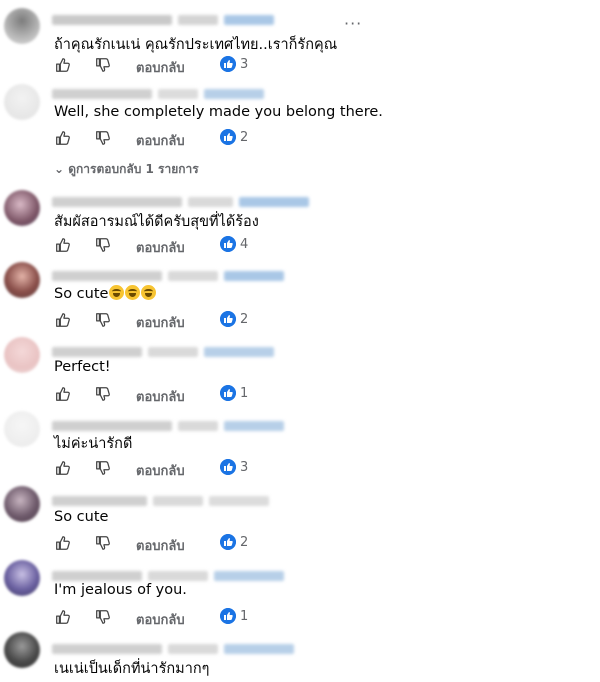 This screenshot has height=682, width=600. What do you see at coordinates (244, 244) in the screenshot?
I see `reaction-count: 4` at bounding box center [244, 244].